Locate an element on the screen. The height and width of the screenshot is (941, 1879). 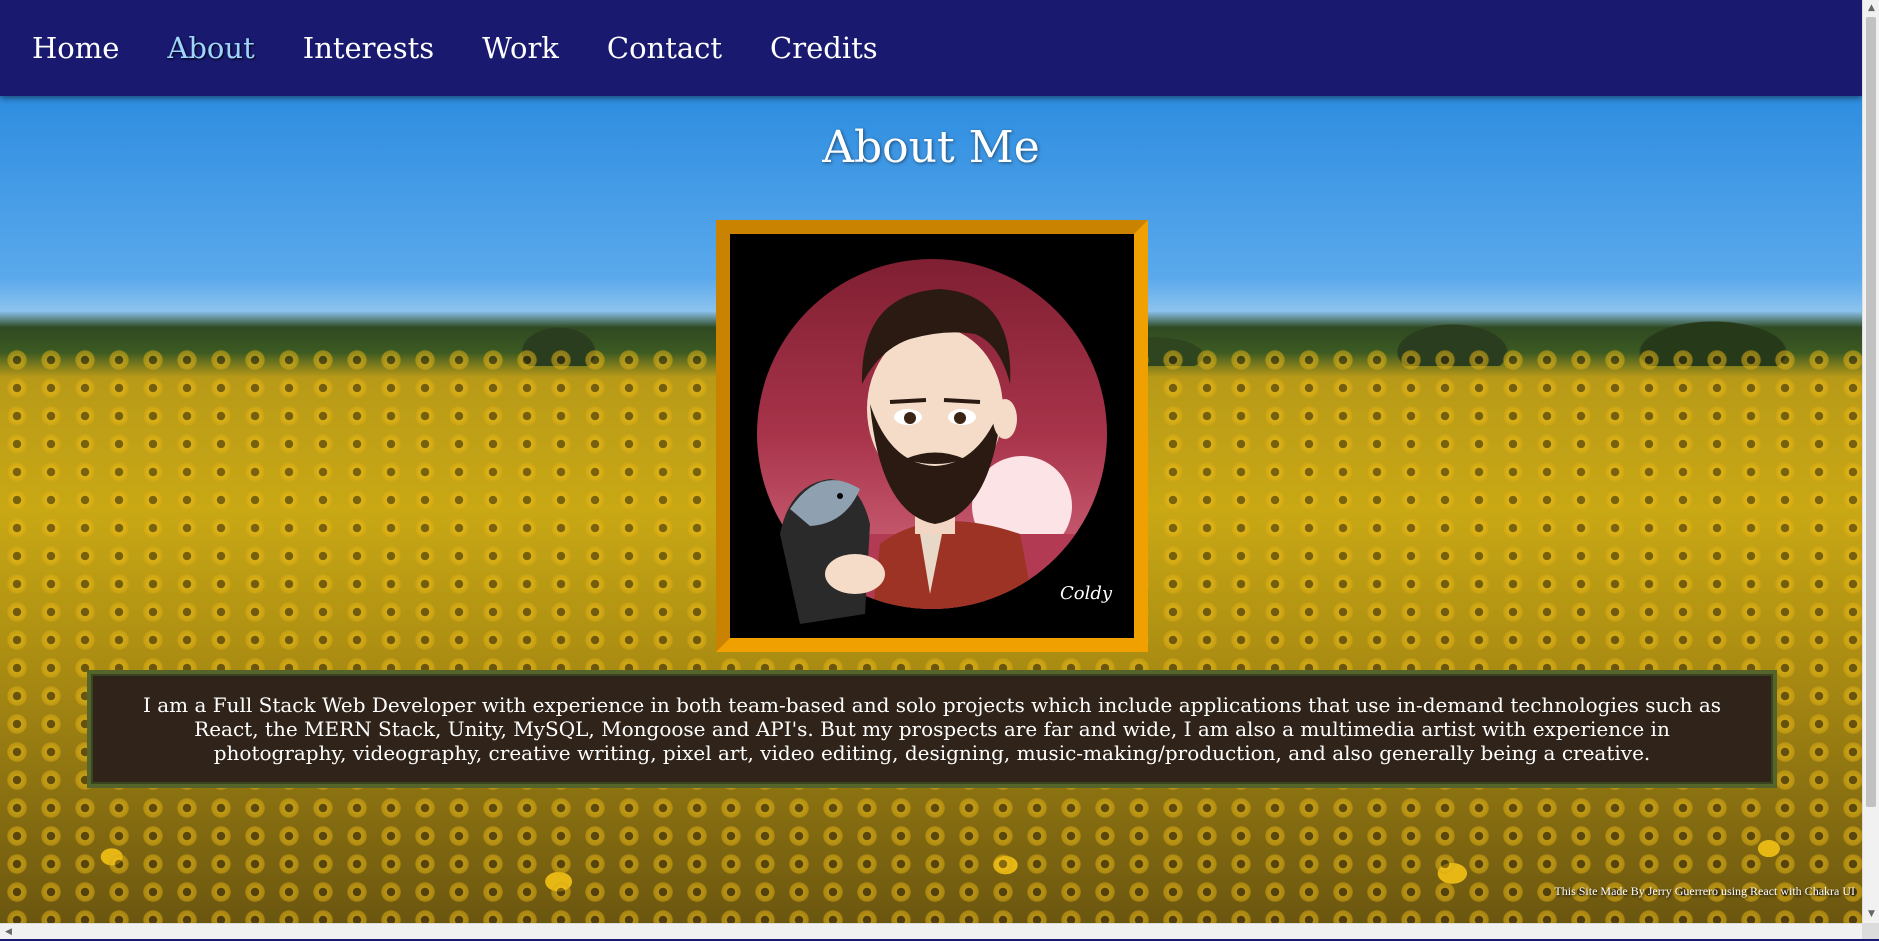
signature-text: Coldy is located at coordinates (1086, 593).